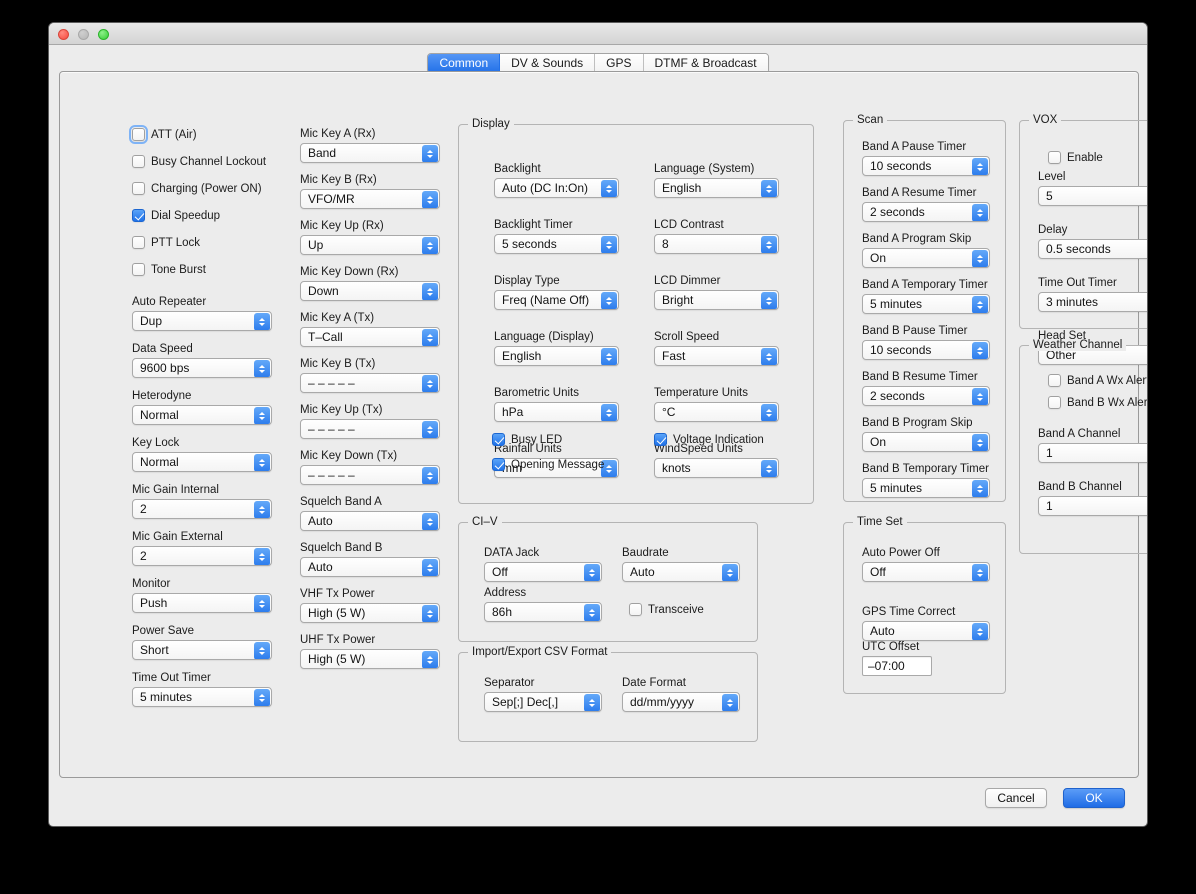 The image size is (1196, 894). What do you see at coordinates (202, 161) in the screenshot?
I see `checkbox-busy-channel-lockout: Busy Channel Lockout` at bounding box center [202, 161].